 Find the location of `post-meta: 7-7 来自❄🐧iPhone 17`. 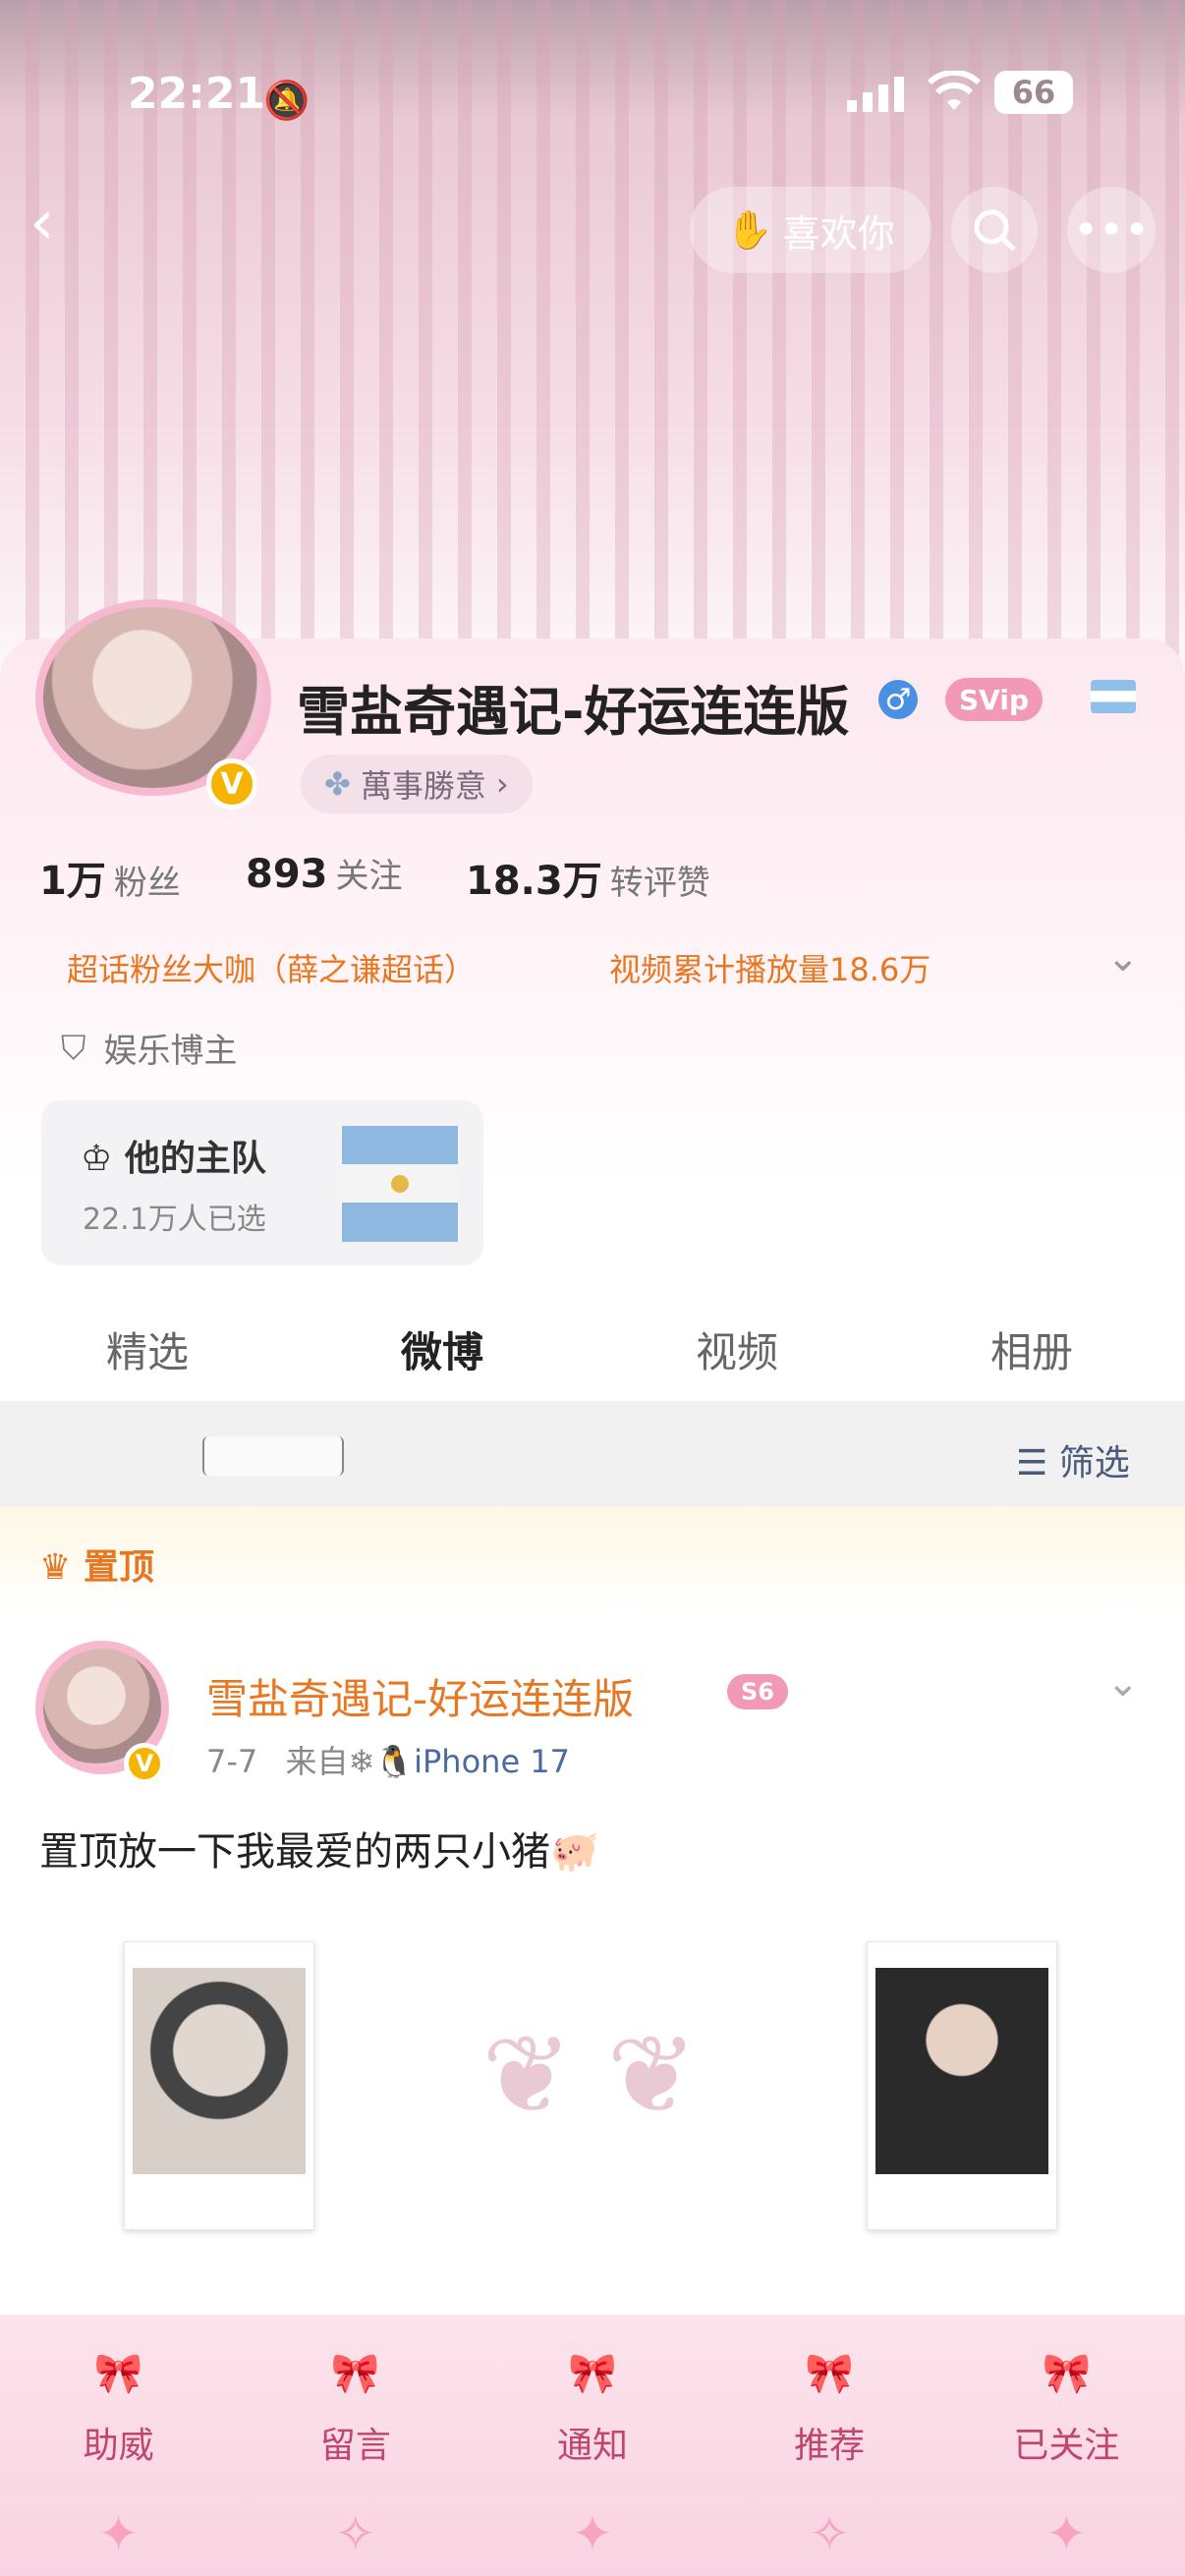

post-meta: 7-7 来自❄🐧iPhone 17 is located at coordinates (388, 1759).